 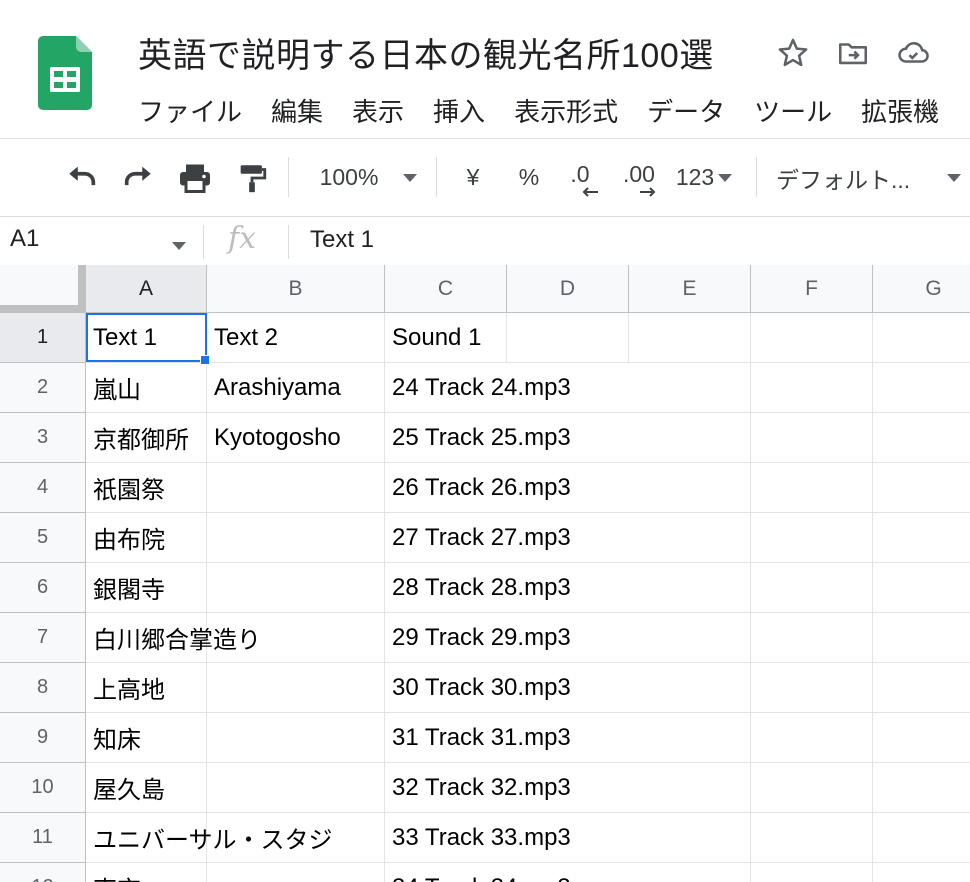 What do you see at coordinates (426, 52) in the screenshot?
I see `document-title: 英語で説明する日本の観光名所100選` at bounding box center [426, 52].